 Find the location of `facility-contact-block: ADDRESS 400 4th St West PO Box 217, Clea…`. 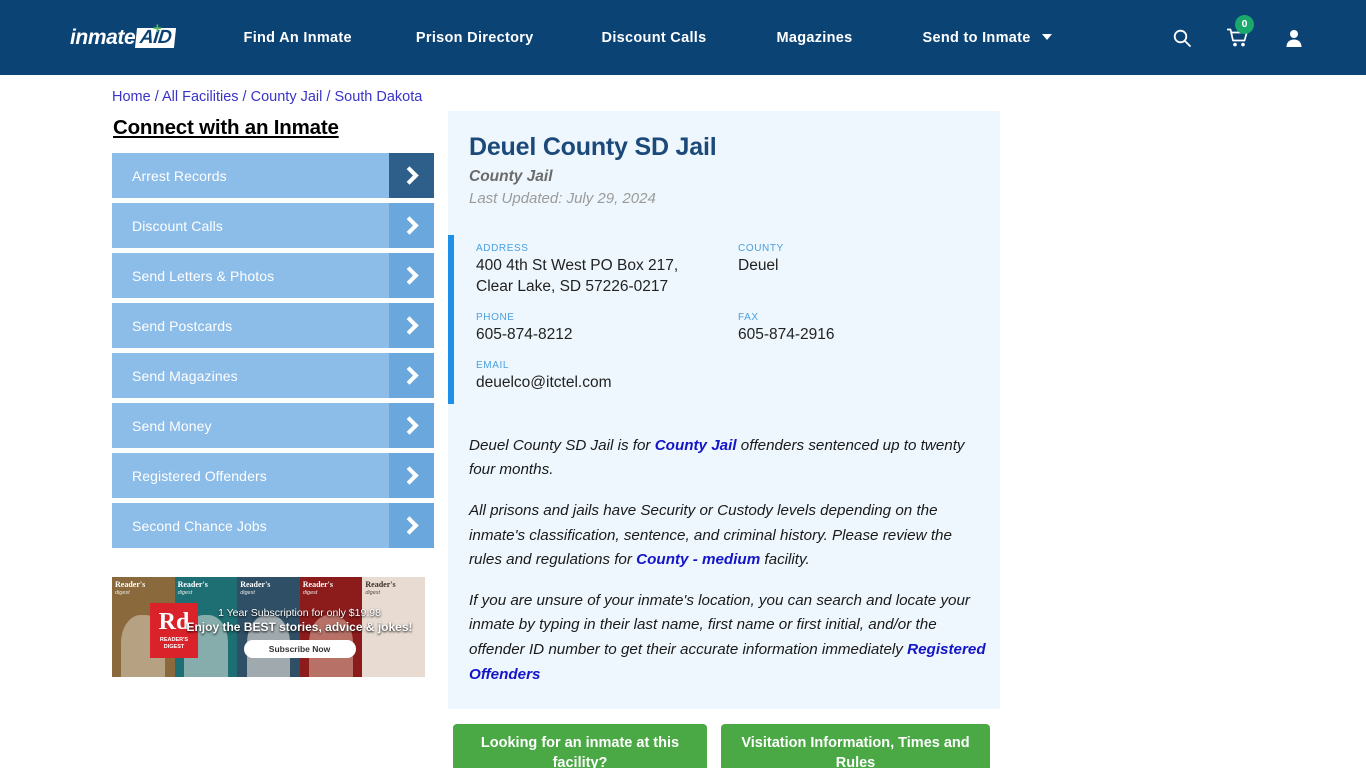

facility-contact-block: ADDRESS 400 4th St West PO Box 217, Clea… is located at coordinates (724, 319).